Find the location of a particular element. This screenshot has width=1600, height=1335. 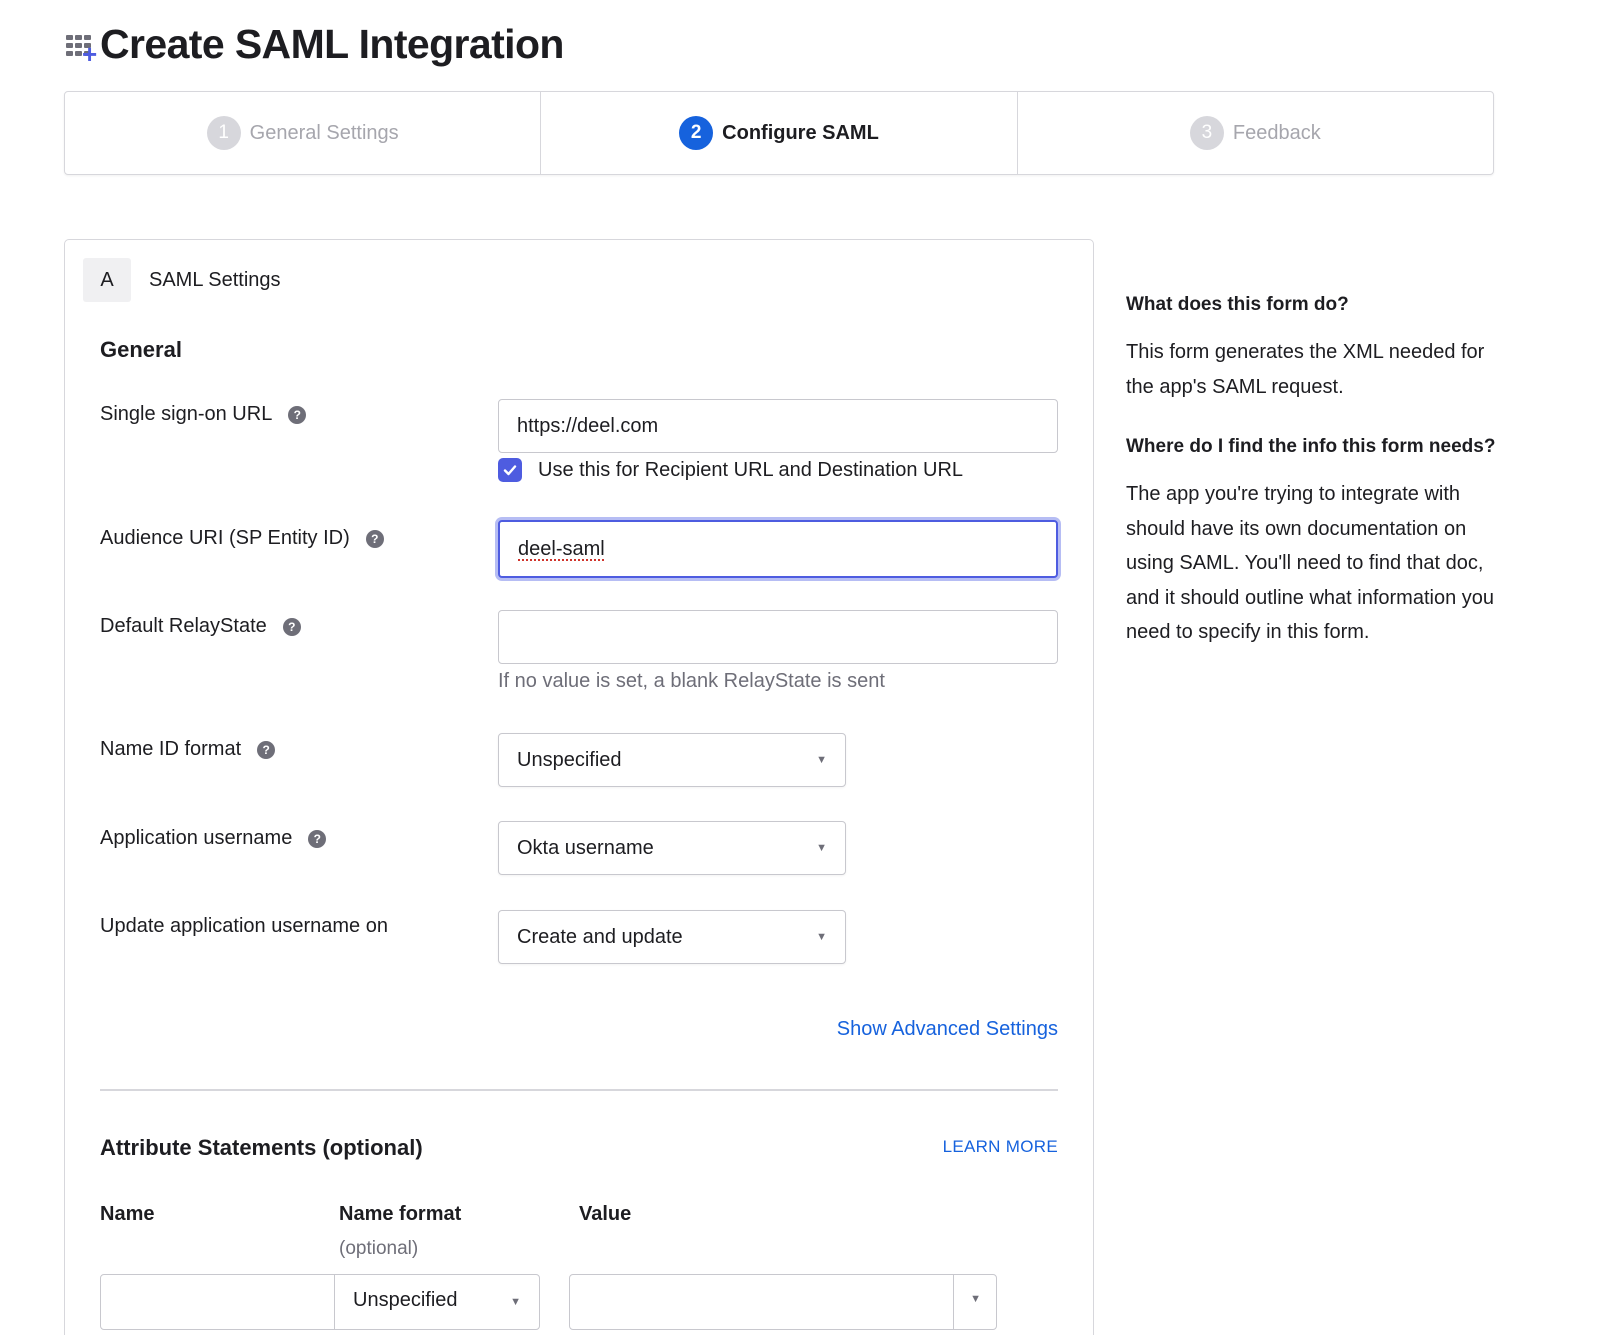

column-header-value: Value is located at coordinates (605, 1214).